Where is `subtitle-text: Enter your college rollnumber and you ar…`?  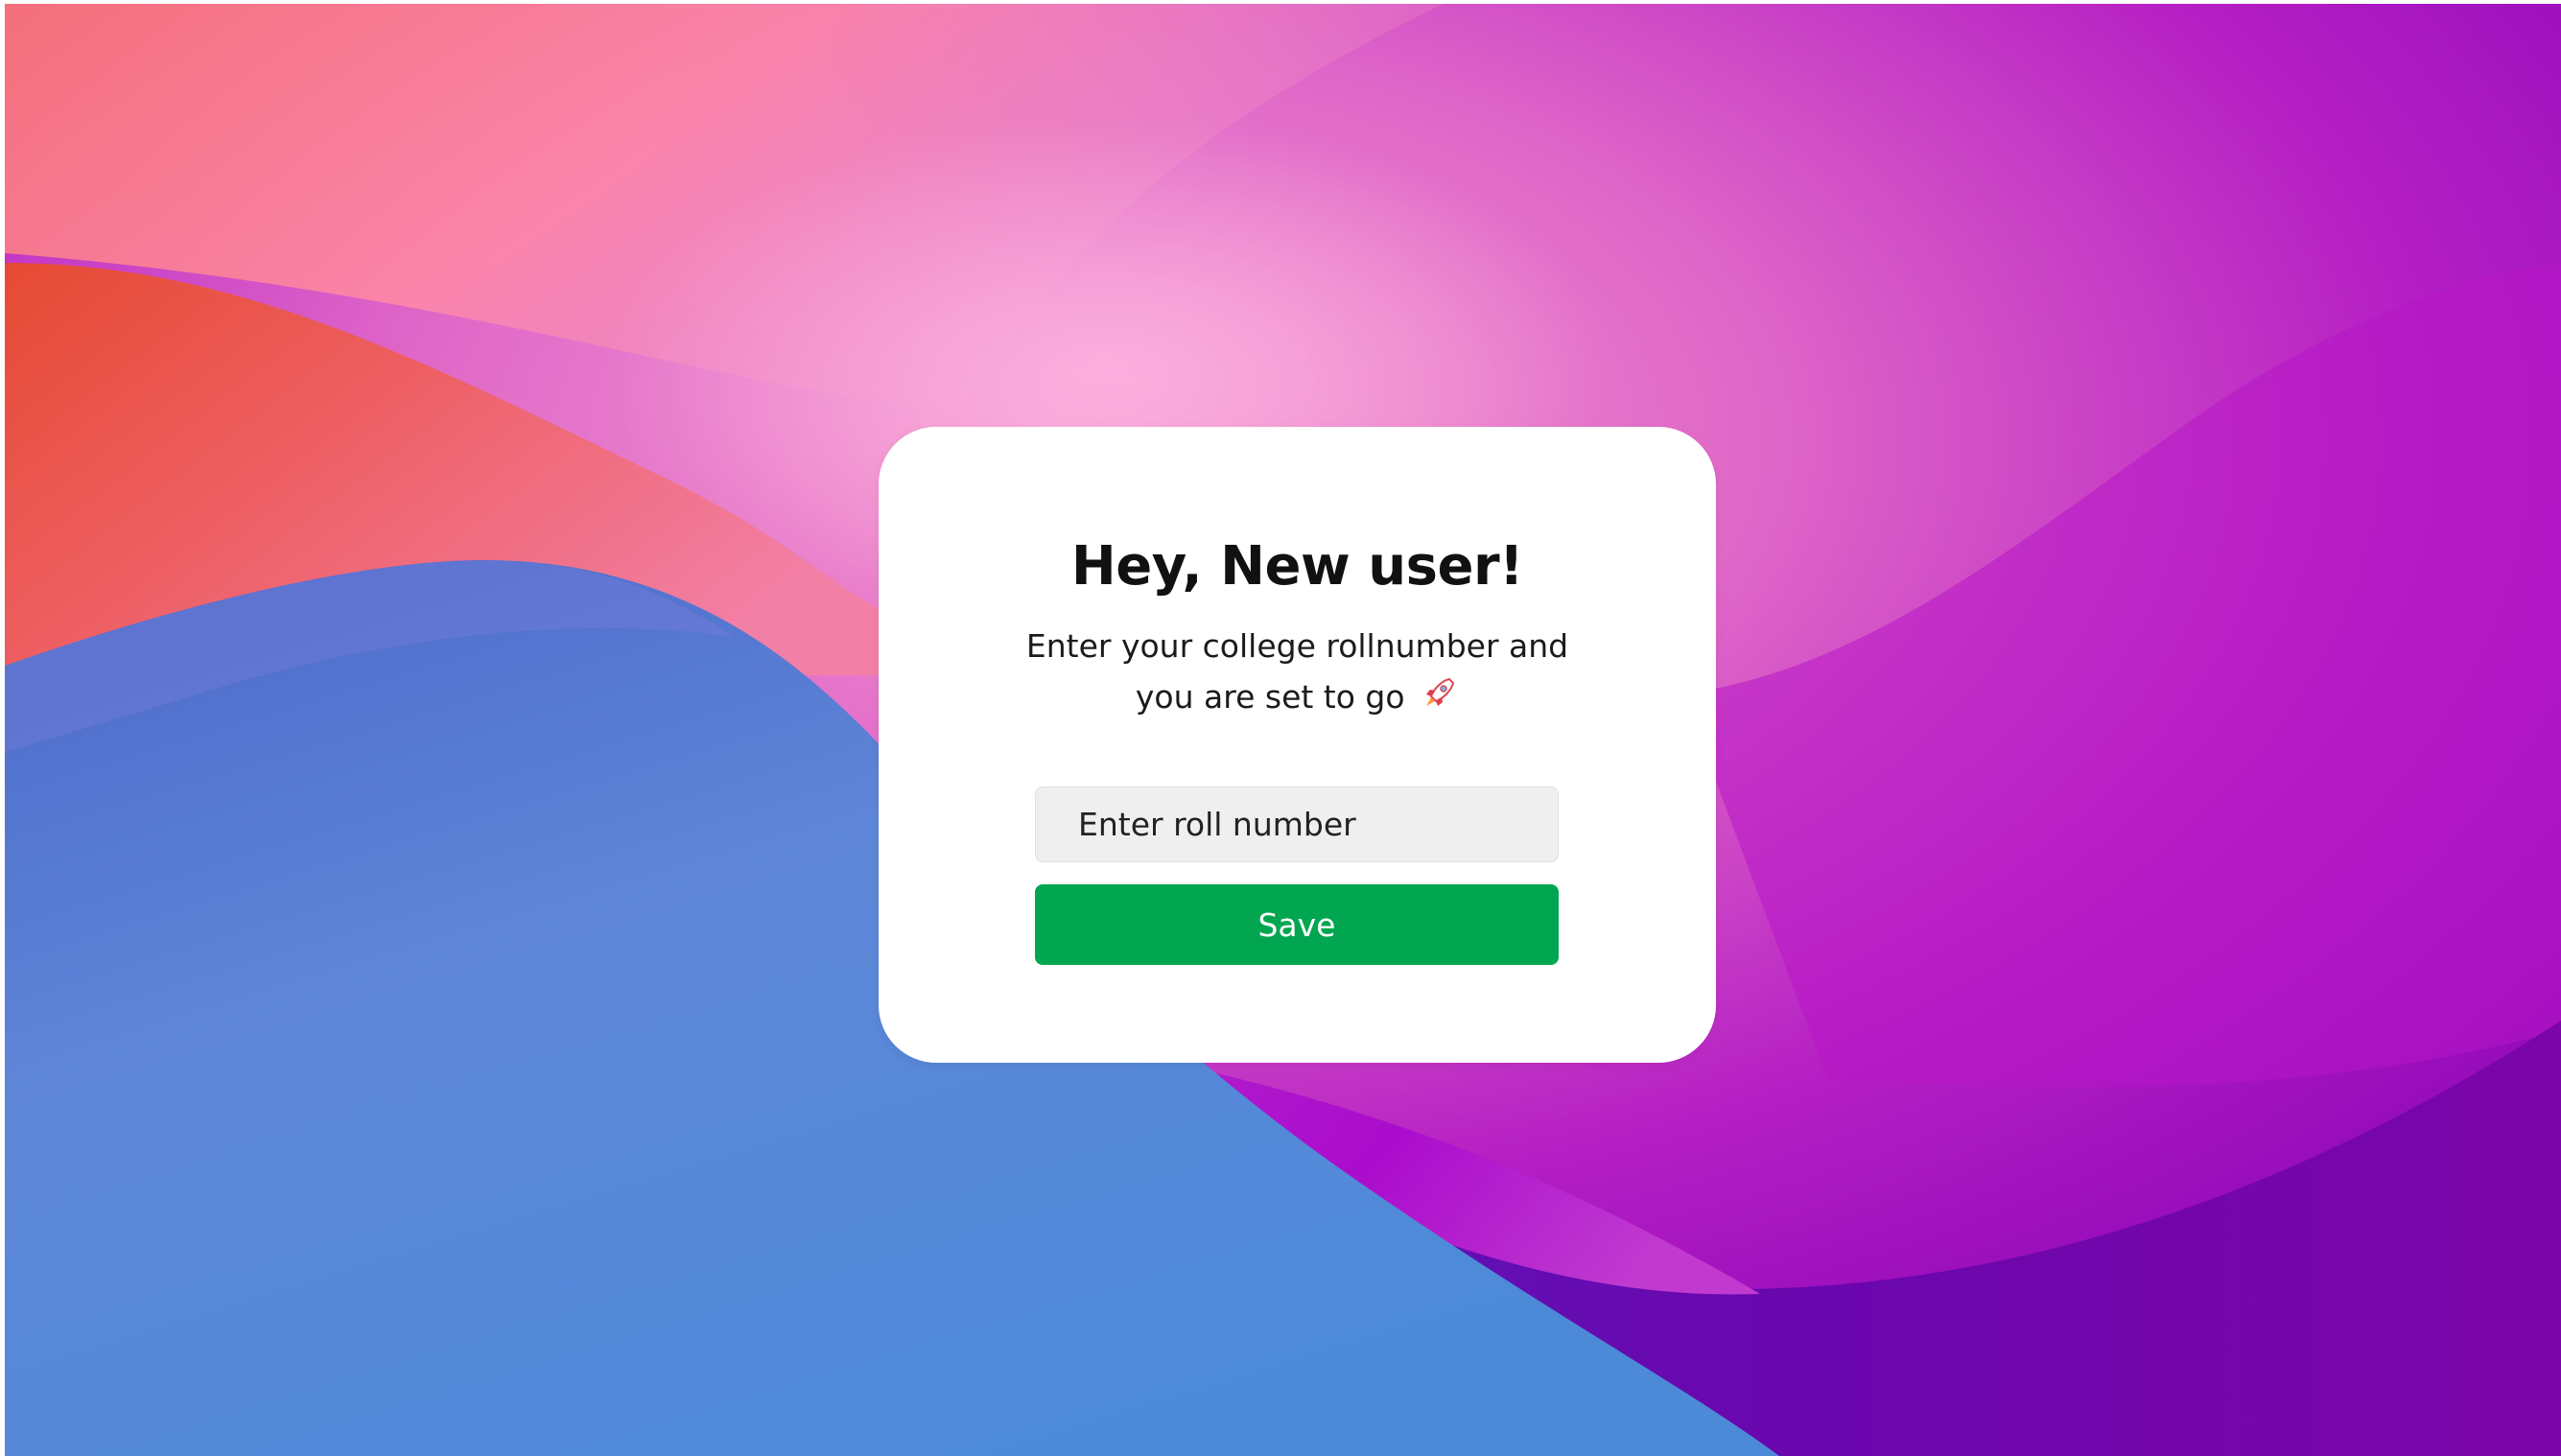
subtitle-text: Enter your college rollnumber and you ar… is located at coordinates (1297, 671).